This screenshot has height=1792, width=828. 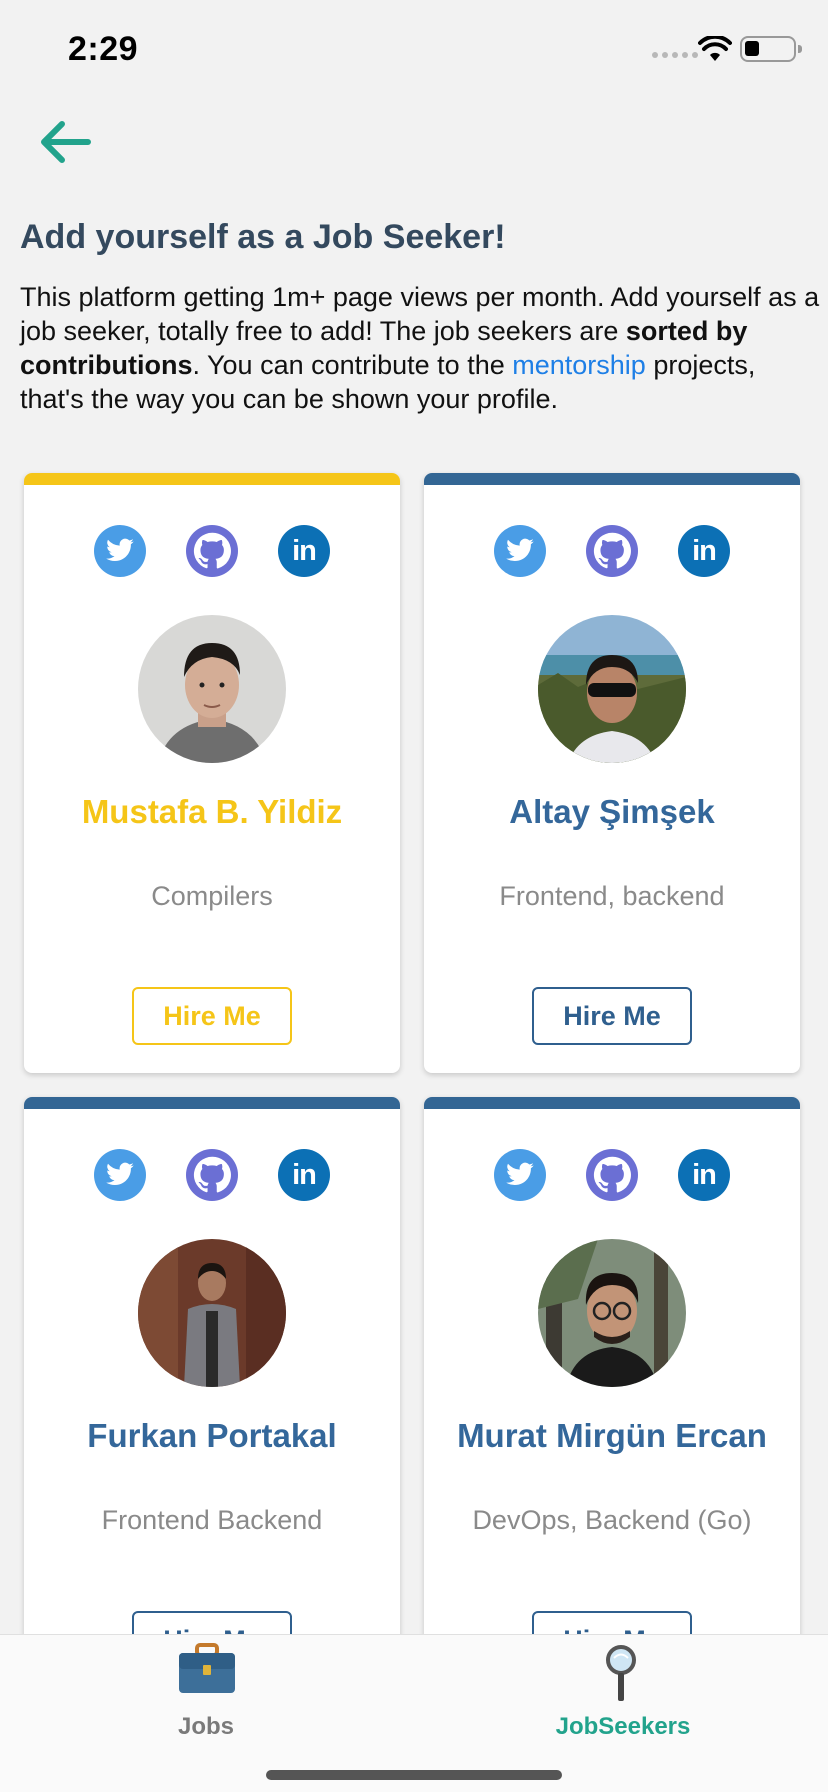 What do you see at coordinates (207, 1695) in the screenshot?
I see `tab-jobs: Jobs` at bounding box center [207, 1695].